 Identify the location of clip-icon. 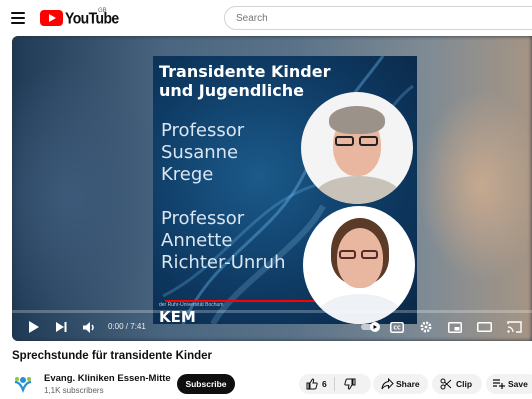
(446, 384).